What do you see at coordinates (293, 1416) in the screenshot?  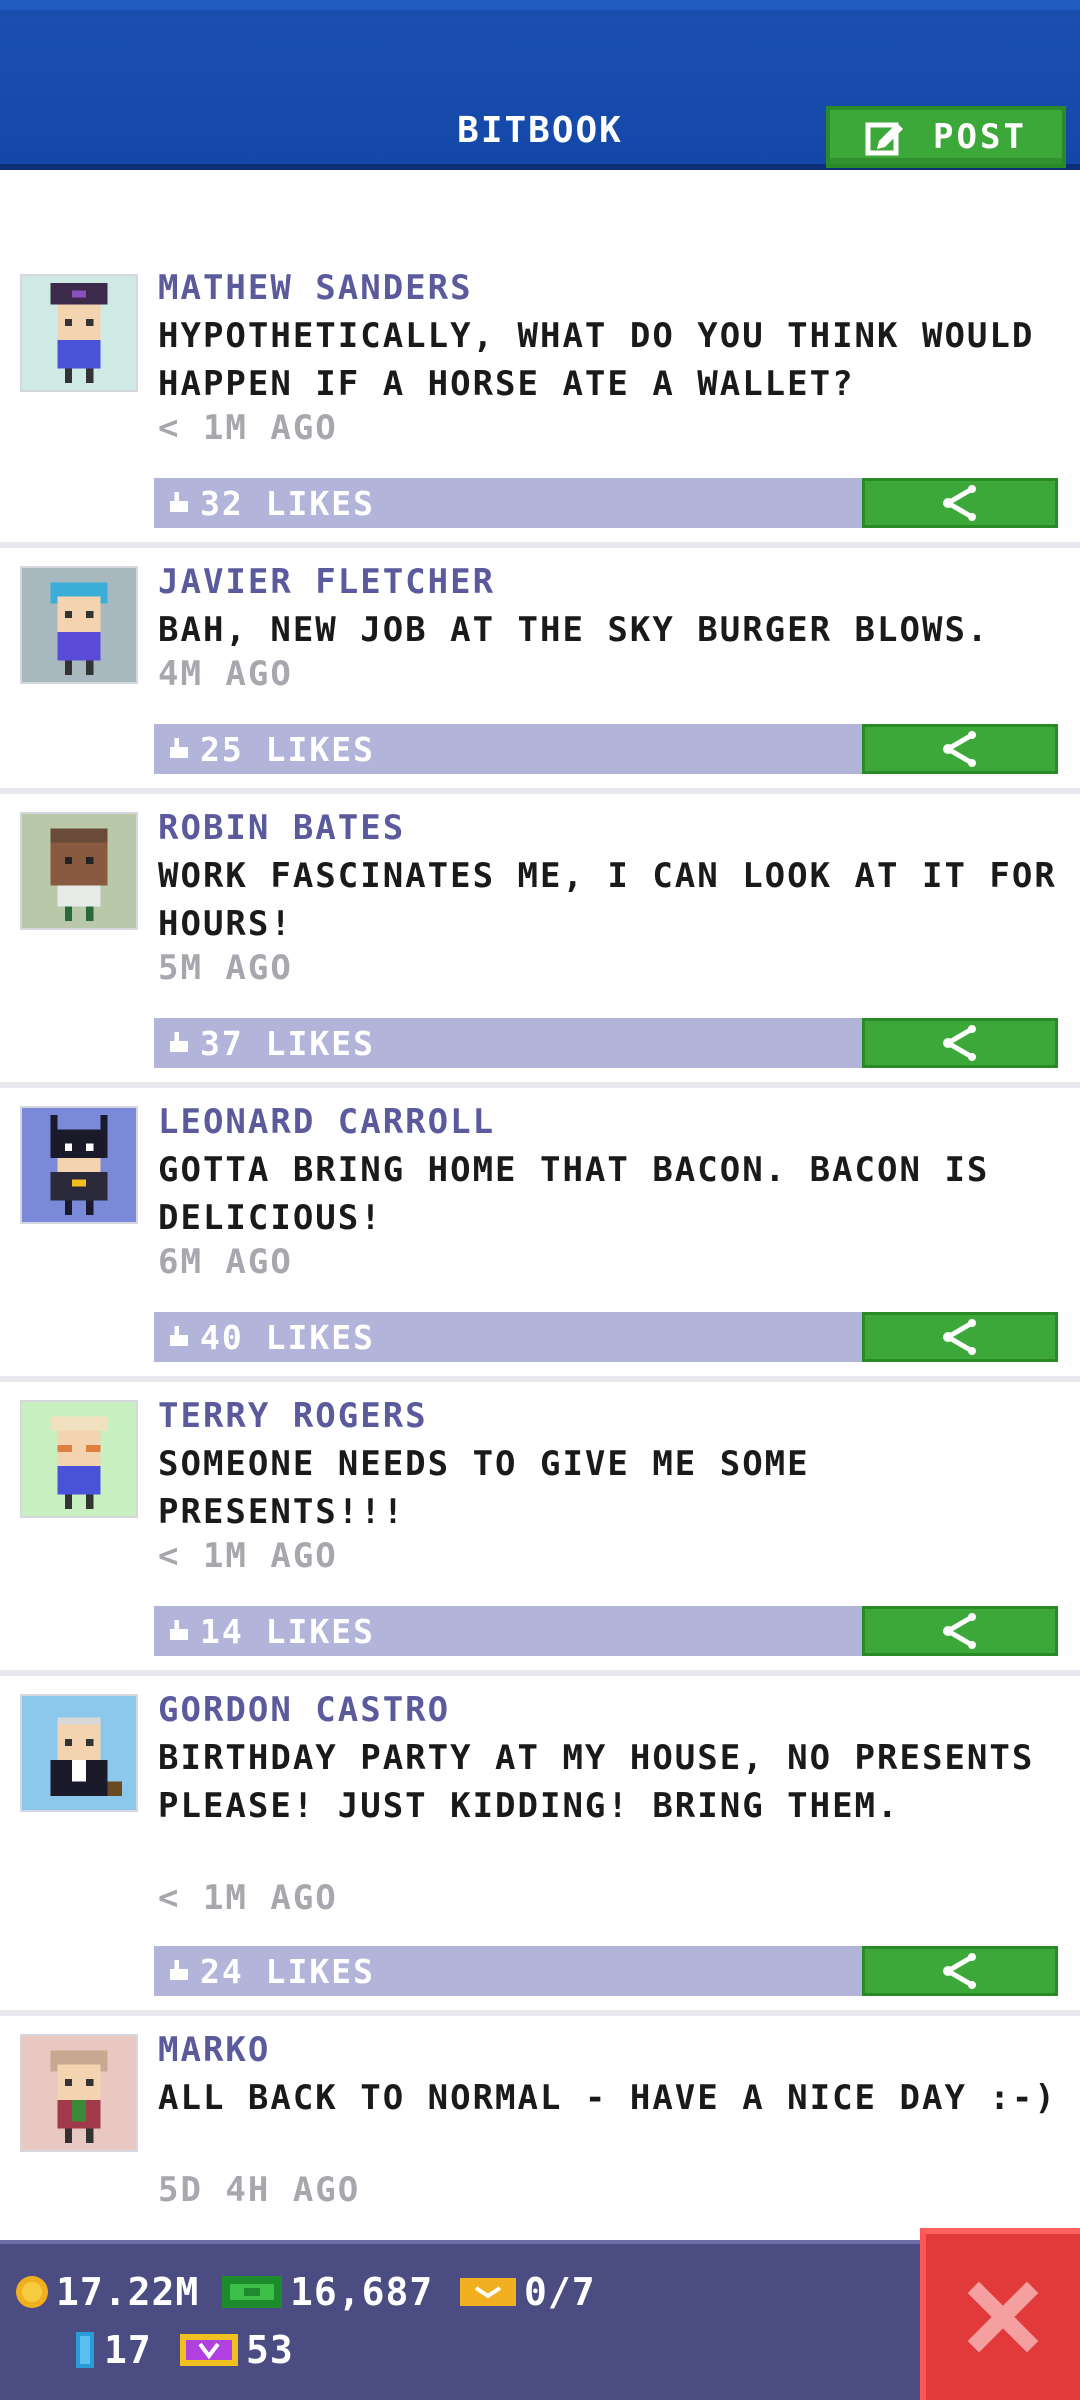 I see `post-author: TERRY ROGERS` at bounding box center [293, 1416].